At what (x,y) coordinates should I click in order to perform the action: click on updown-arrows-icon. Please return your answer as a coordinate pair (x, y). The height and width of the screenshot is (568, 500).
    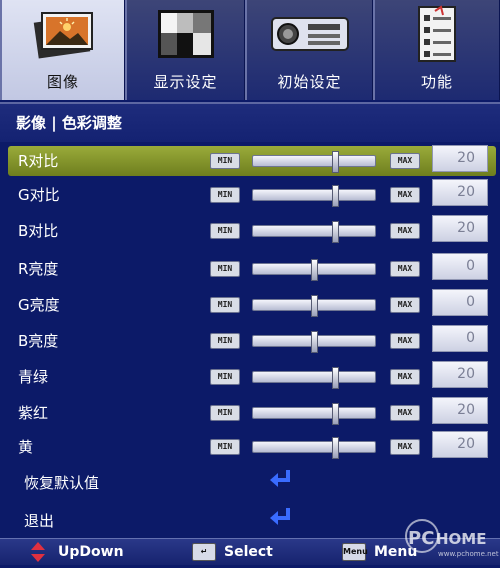
    Looking at the image, I should click on (38, 552).